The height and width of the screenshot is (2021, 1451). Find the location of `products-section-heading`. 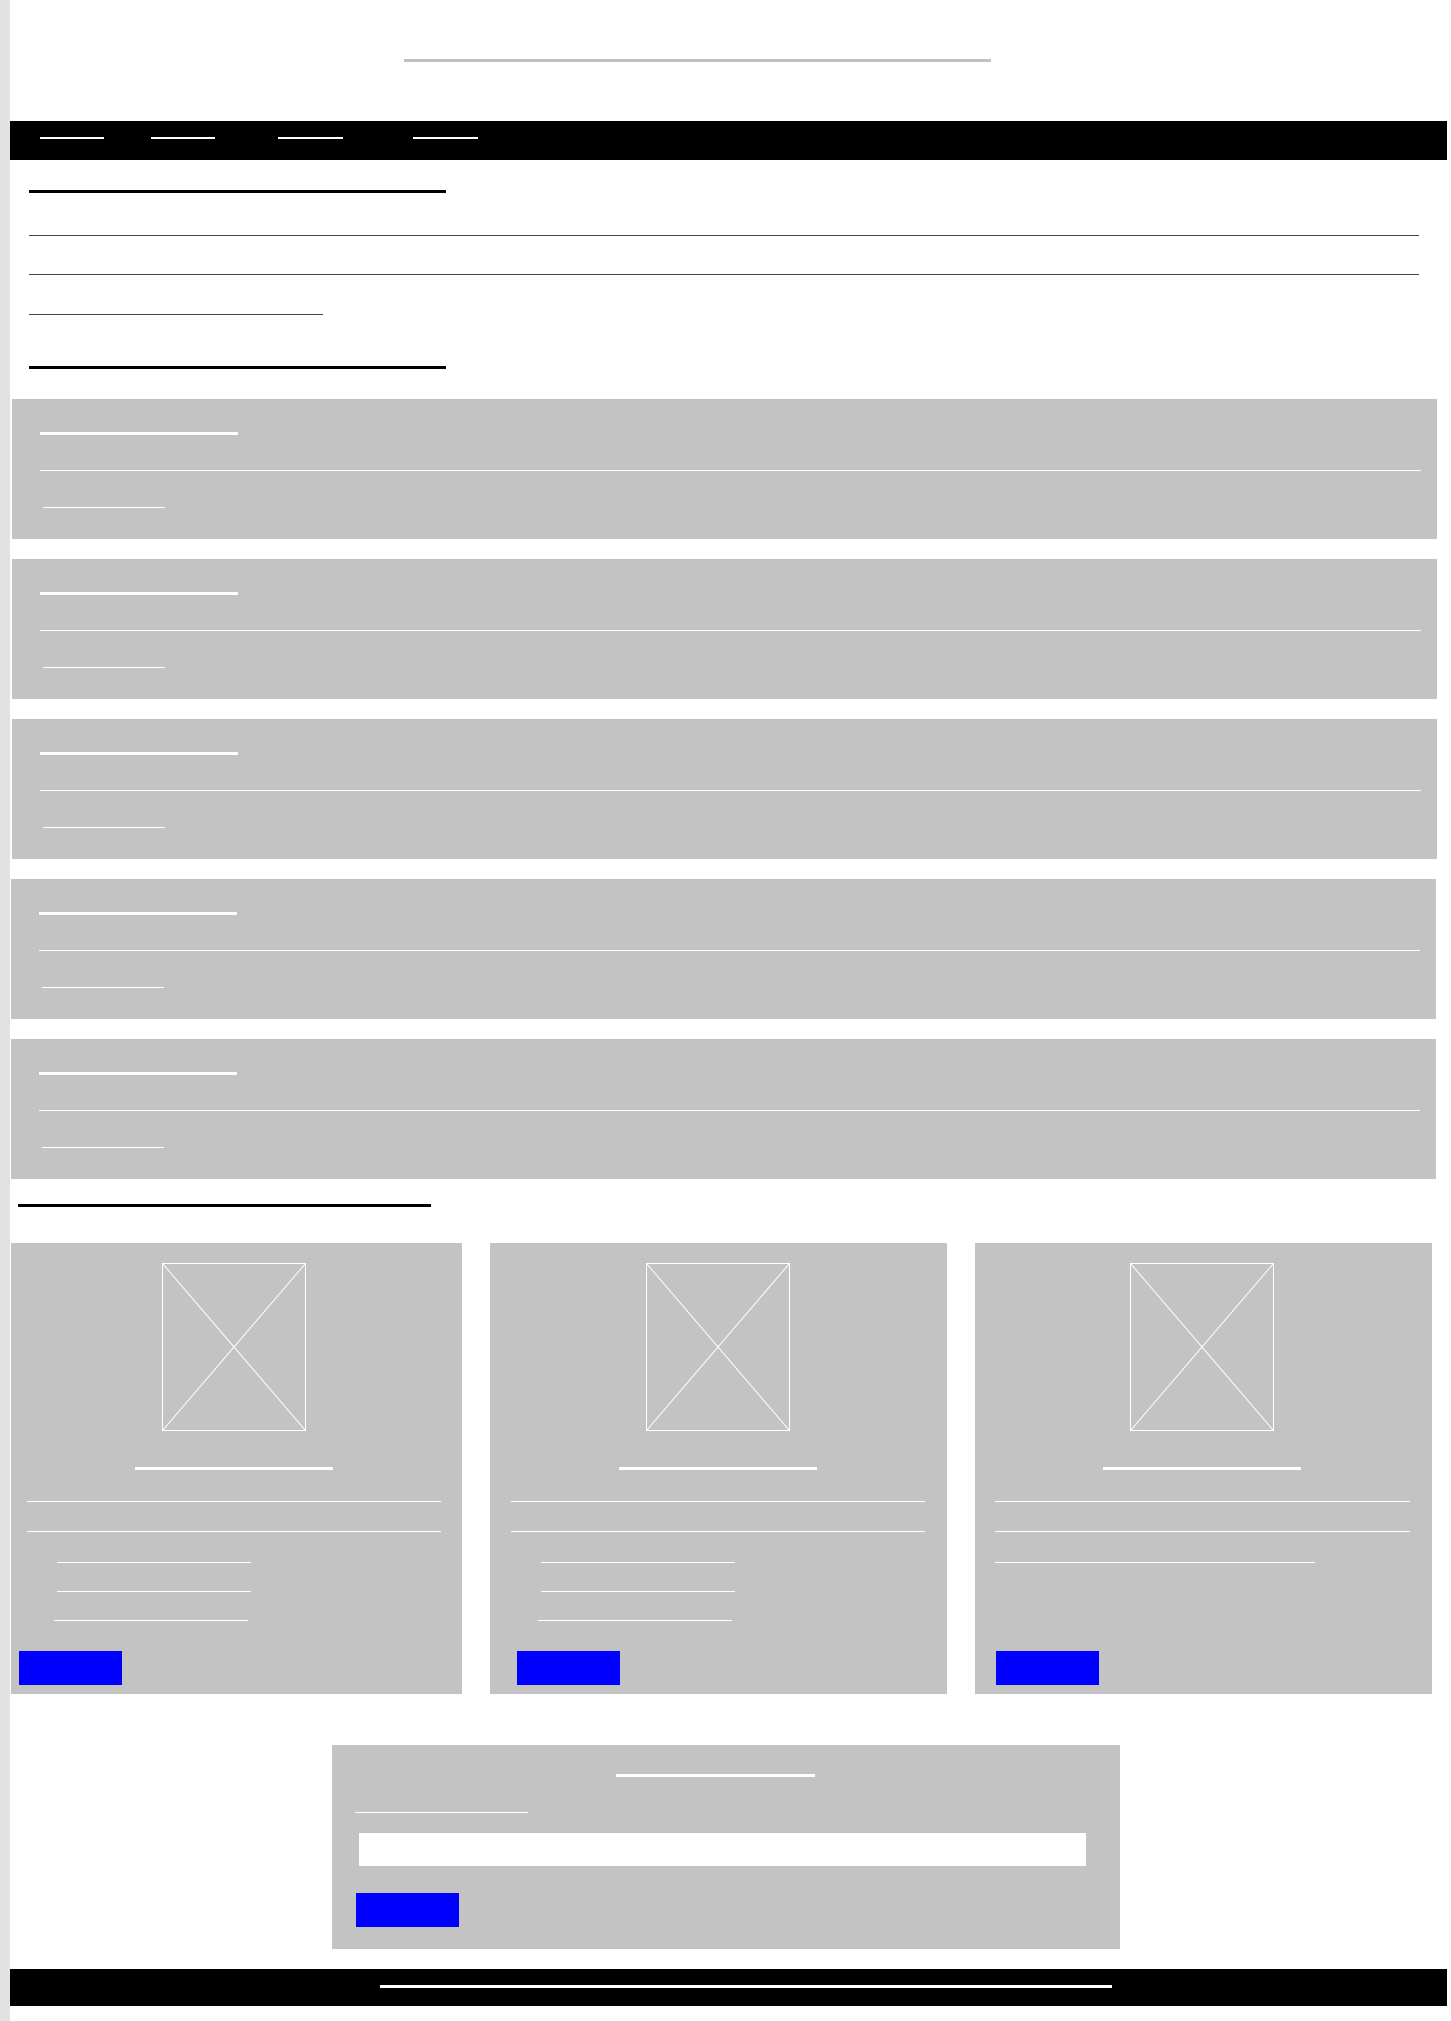

products-section-heading is located at coordinates (224, 1205).